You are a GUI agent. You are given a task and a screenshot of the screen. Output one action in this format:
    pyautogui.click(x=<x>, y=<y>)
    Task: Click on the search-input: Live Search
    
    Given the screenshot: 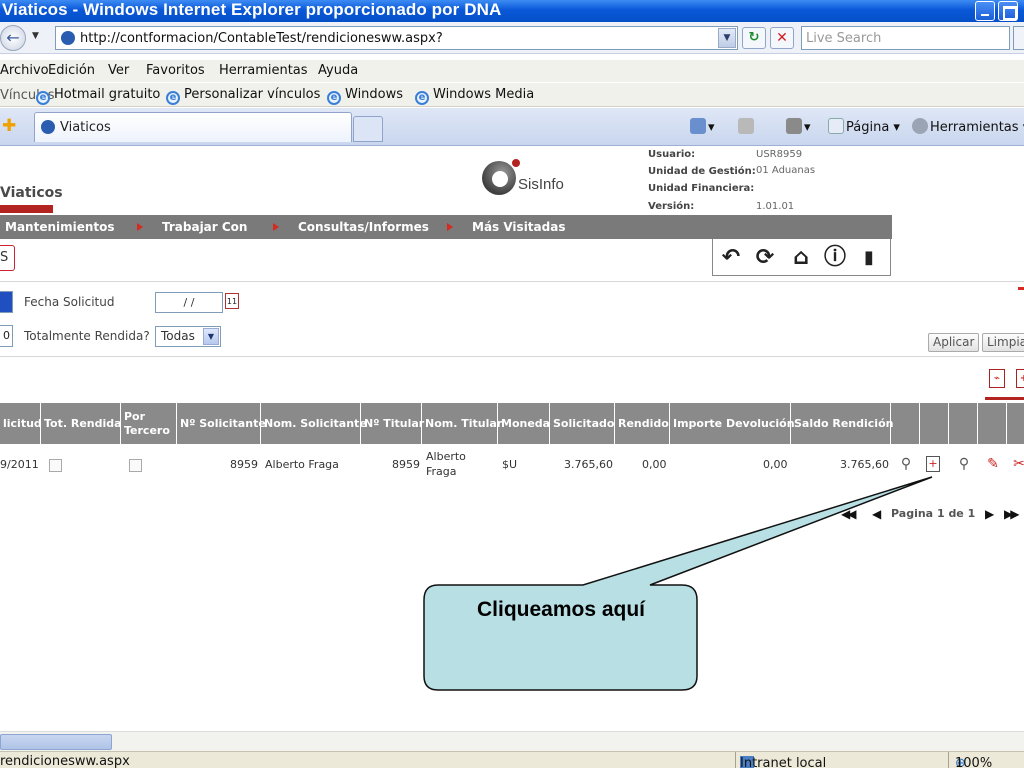 What is the action you would take?
    pyautogui.click(x=905, y=38)
    